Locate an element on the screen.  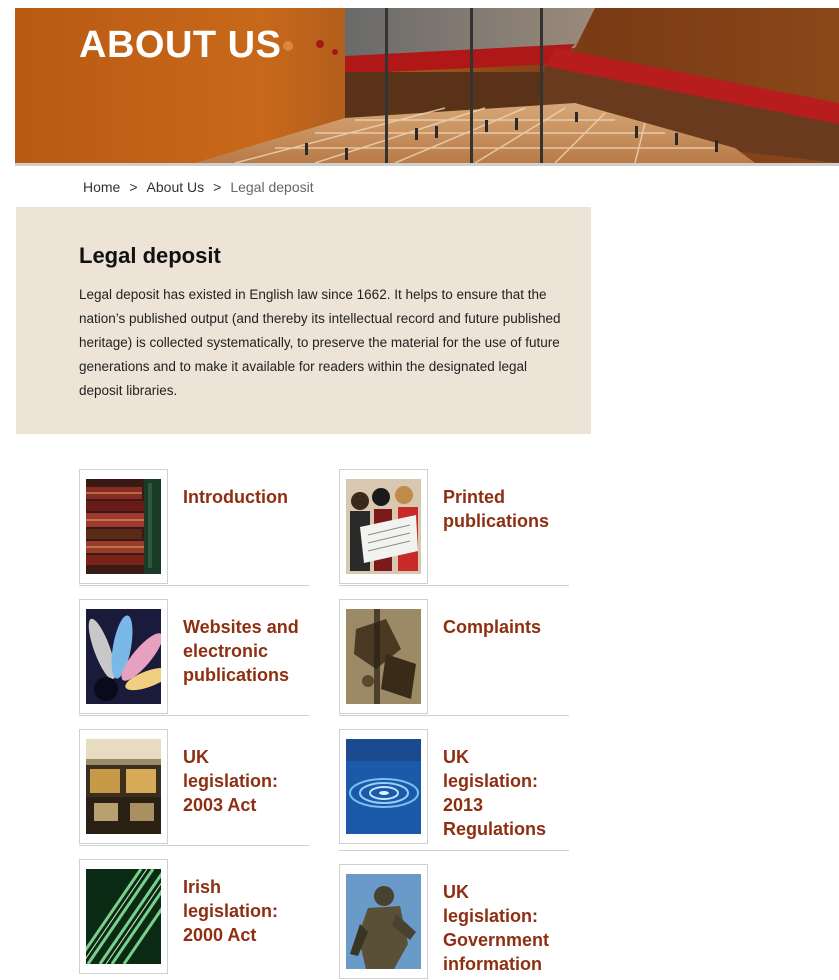
tile-link-introduction: Introduction is located at coordinates (245, 497).